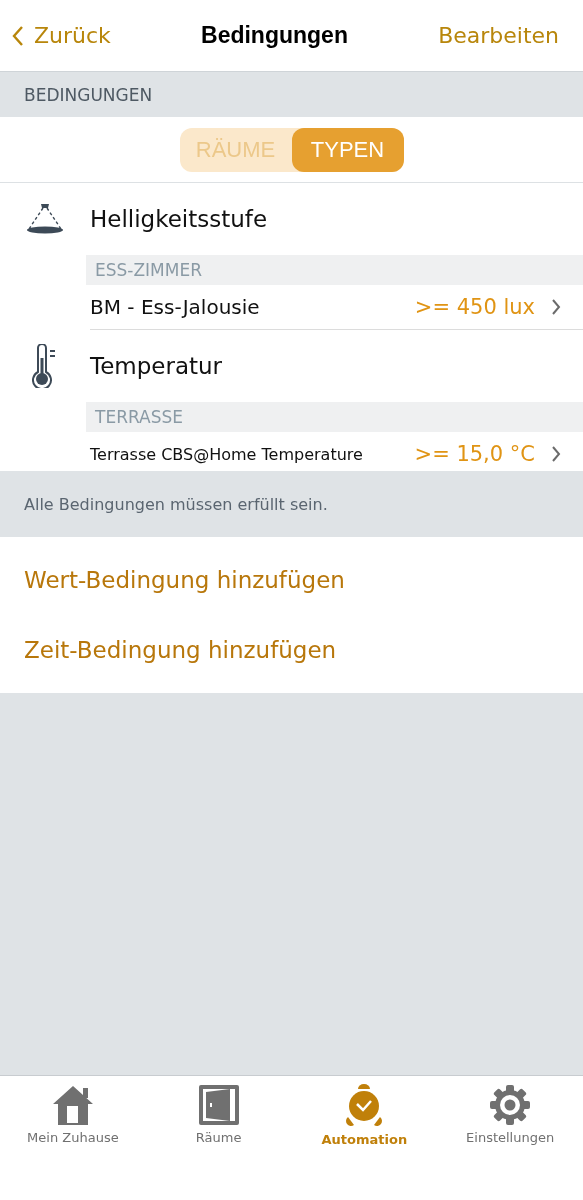  I want to click on section-header: BEDINGUNGEN, so click(88, 94).